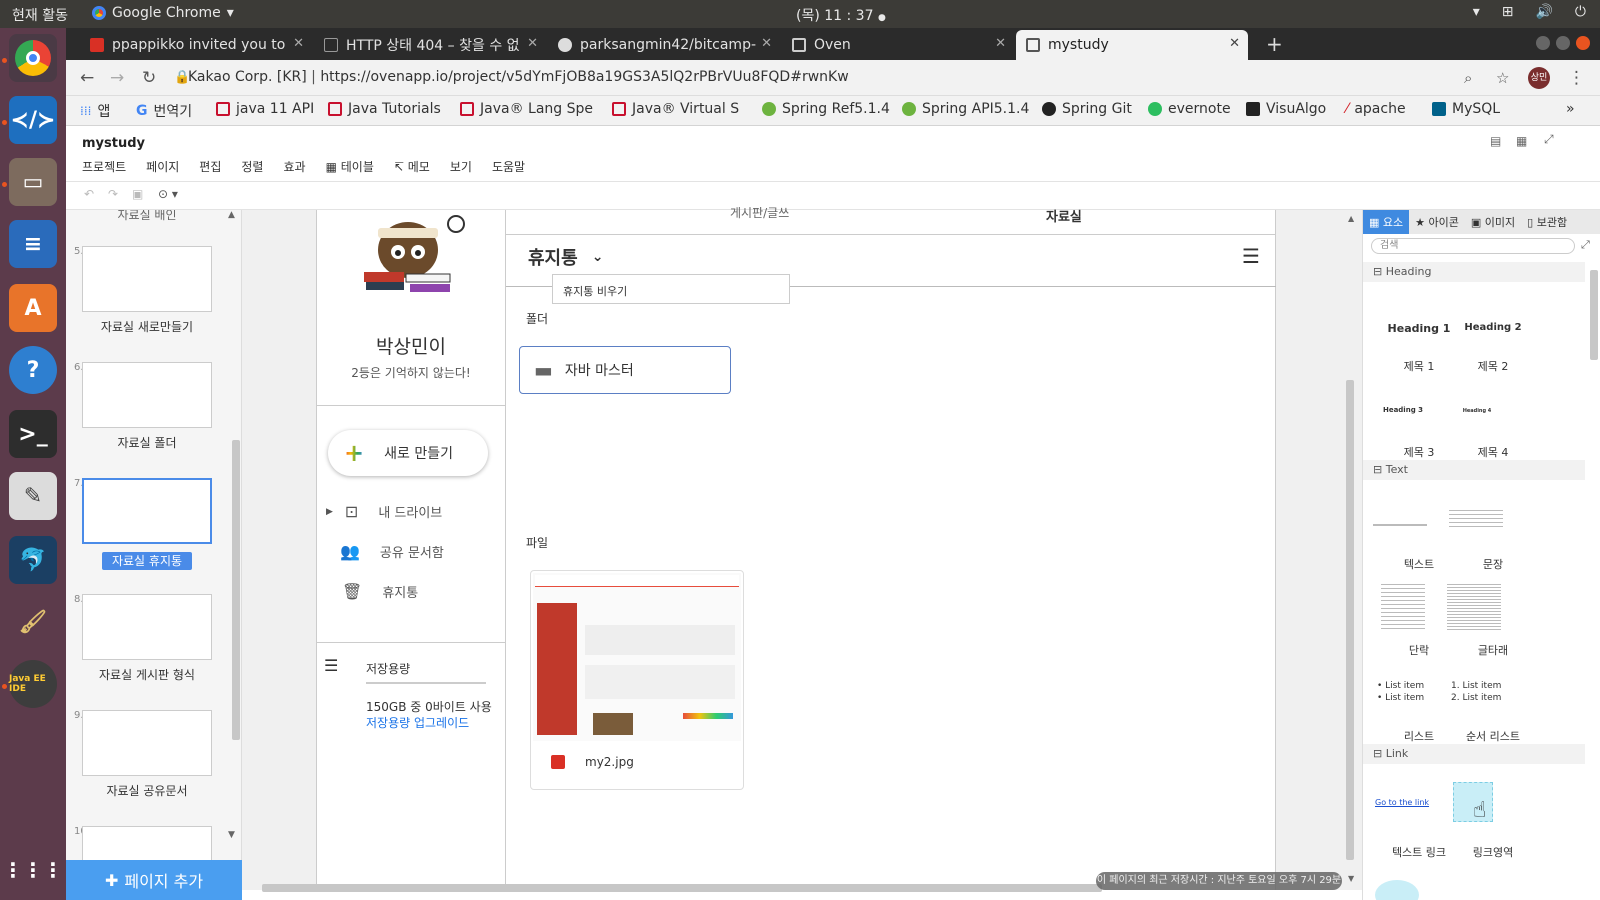 The image size is (1600, 900). Describe the element at coordinates (33, 244) in the screenshot. I see `writer-icon: ≡` at that location.